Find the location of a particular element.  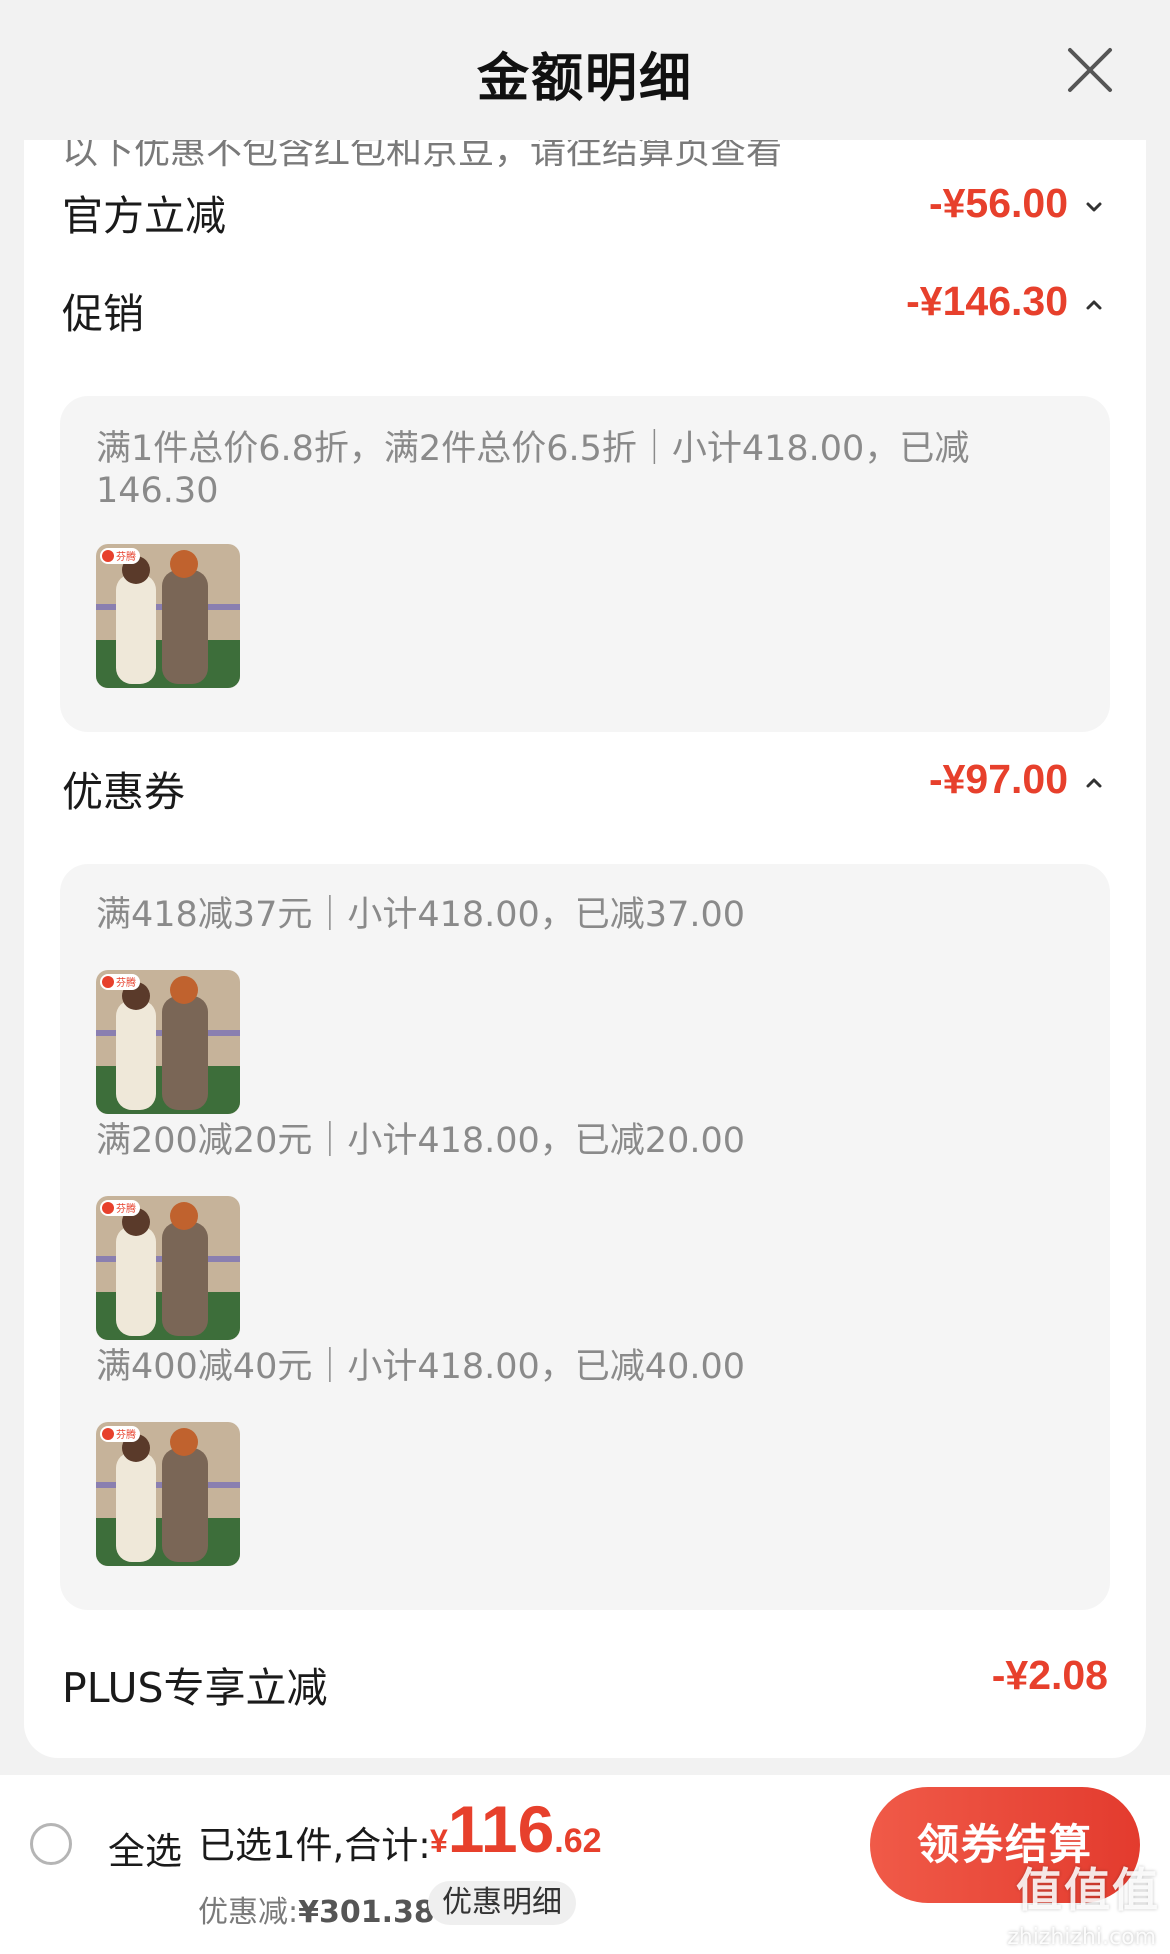

sheet-header: 金额明细 is located at coordinates (585, 70).